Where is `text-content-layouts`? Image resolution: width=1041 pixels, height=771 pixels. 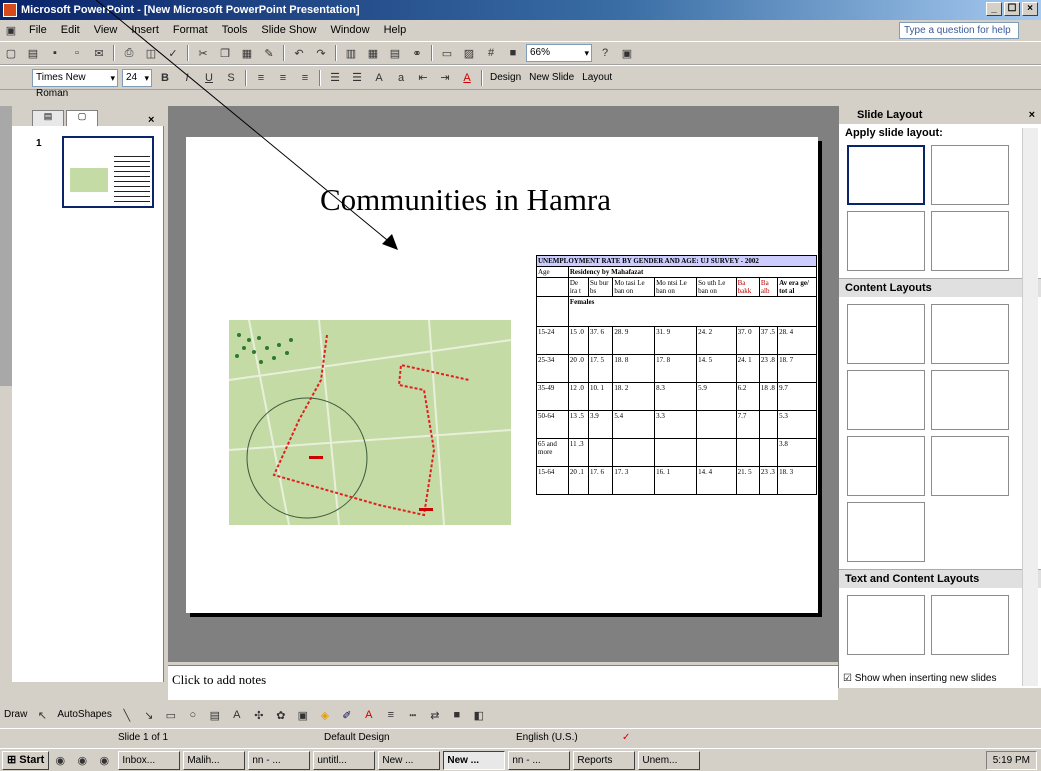
text-content-layouts is located at coordinates (940, 625).